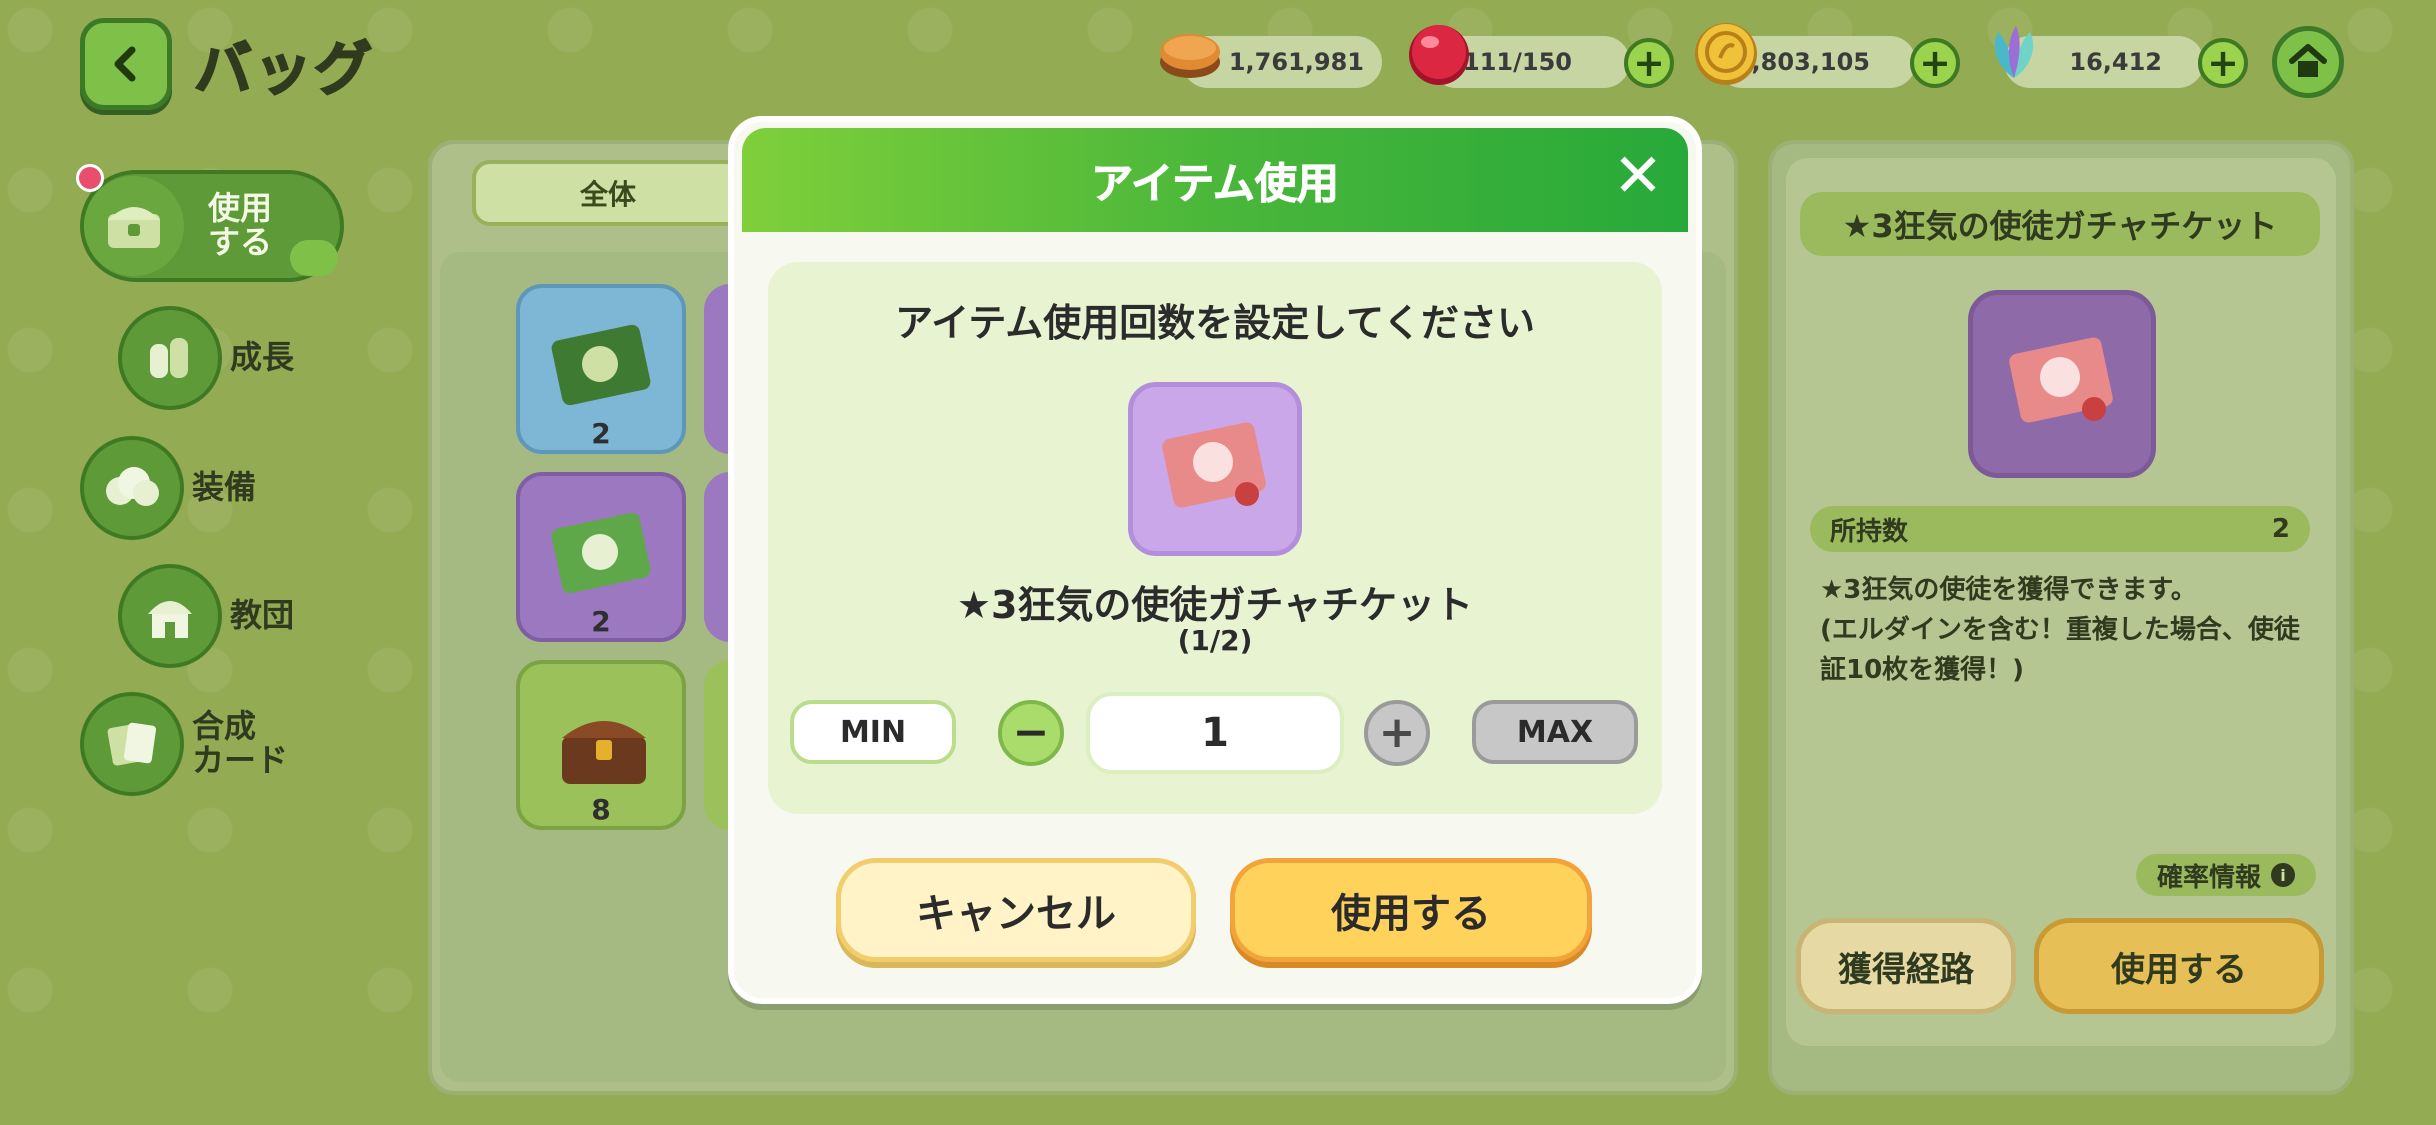  I want to click on sidebar-item-label: 成長, so click(262, 357).